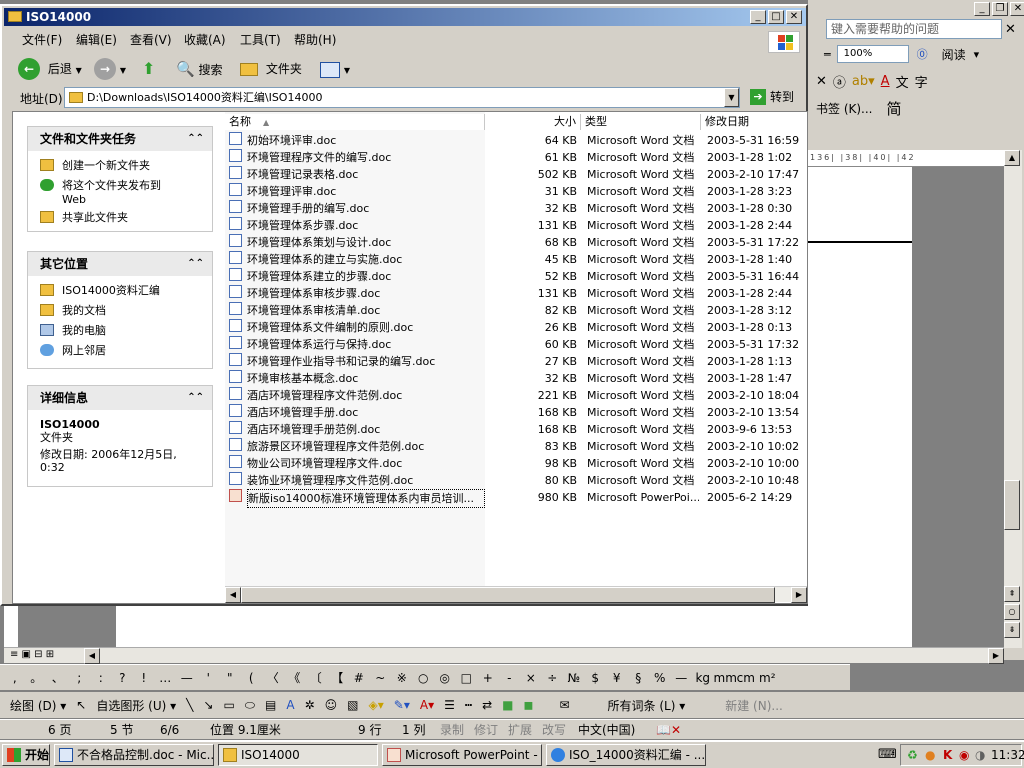  I want to click on 3d-icon: ◼, so click(529, 705).